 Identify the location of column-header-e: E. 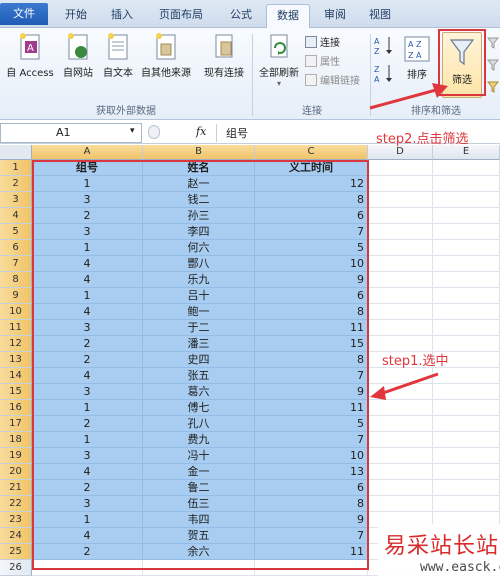
(466, 152).